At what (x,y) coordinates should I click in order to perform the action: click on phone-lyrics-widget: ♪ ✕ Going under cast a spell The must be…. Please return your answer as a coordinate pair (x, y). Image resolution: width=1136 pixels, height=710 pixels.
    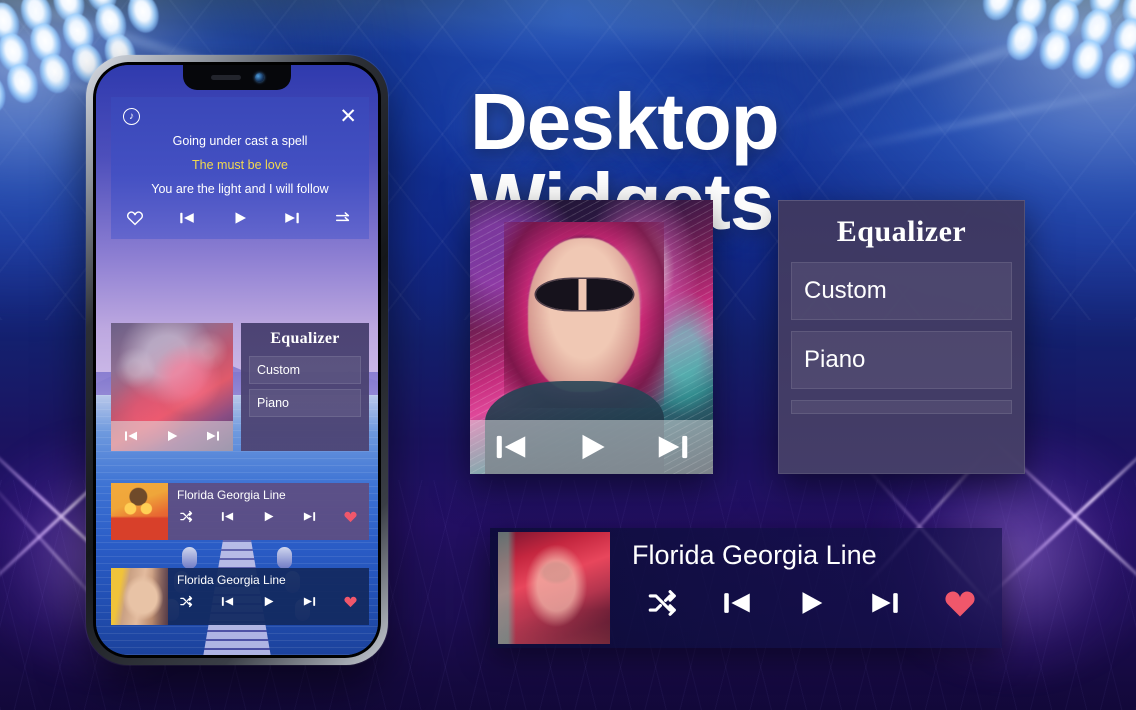
    Looking at the image, I should click on (240, 168).